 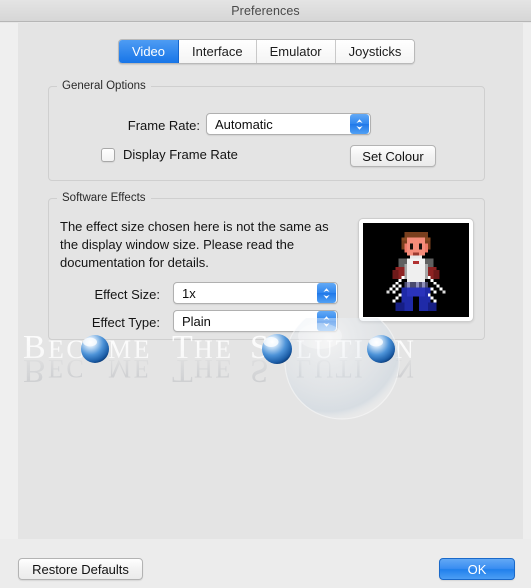 I want to click on display-frame-rate-row: Display Frame Rate, so click(x=169, y=154).